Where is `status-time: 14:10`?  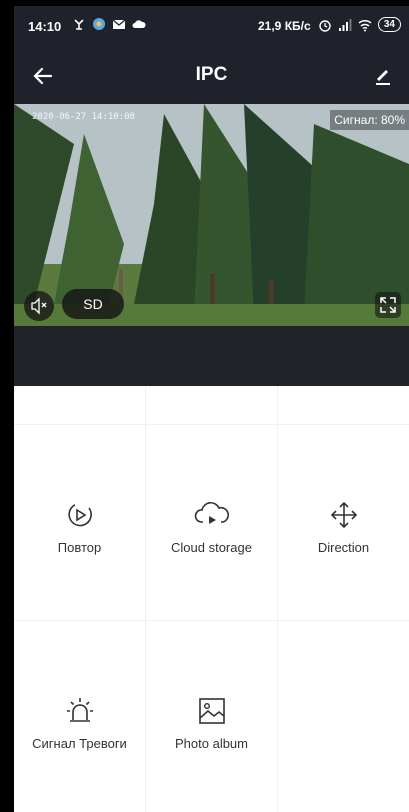
status-time: 14:10 is located at coordinates (45, 26).